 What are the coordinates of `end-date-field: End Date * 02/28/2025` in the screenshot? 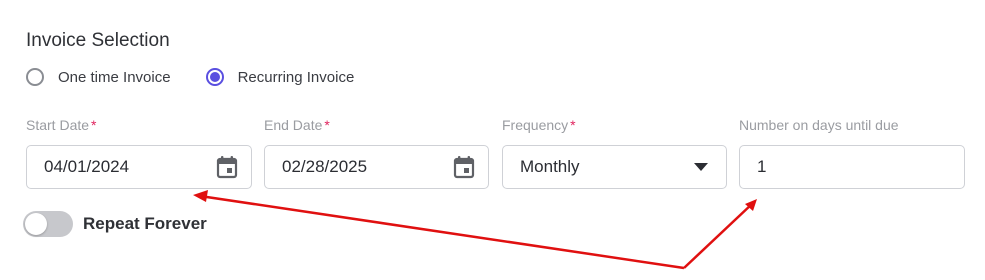 It's located at (376, 152).